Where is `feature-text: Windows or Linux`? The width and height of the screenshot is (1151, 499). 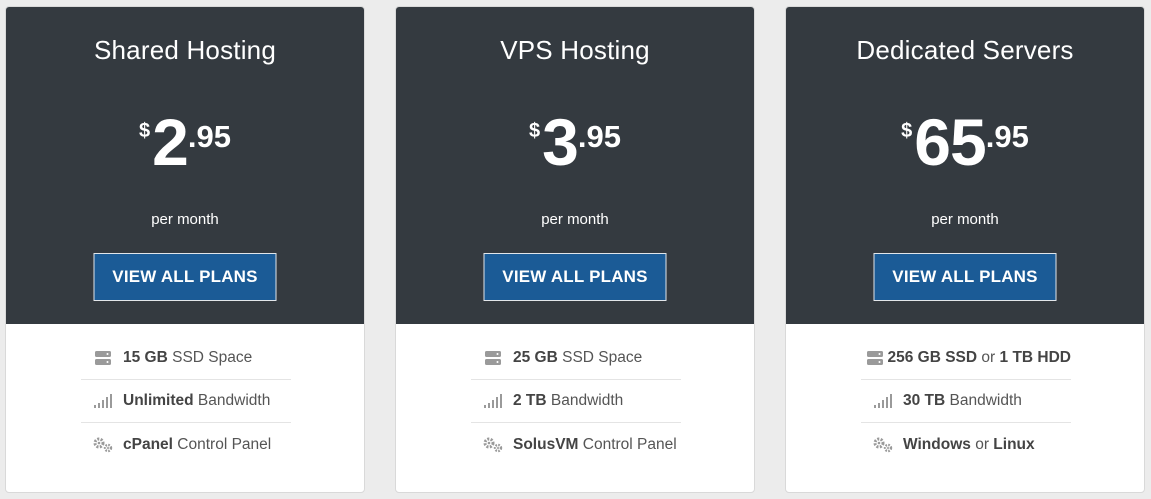
feature-text: Windows or Linux is located at coordinates (969, 444).